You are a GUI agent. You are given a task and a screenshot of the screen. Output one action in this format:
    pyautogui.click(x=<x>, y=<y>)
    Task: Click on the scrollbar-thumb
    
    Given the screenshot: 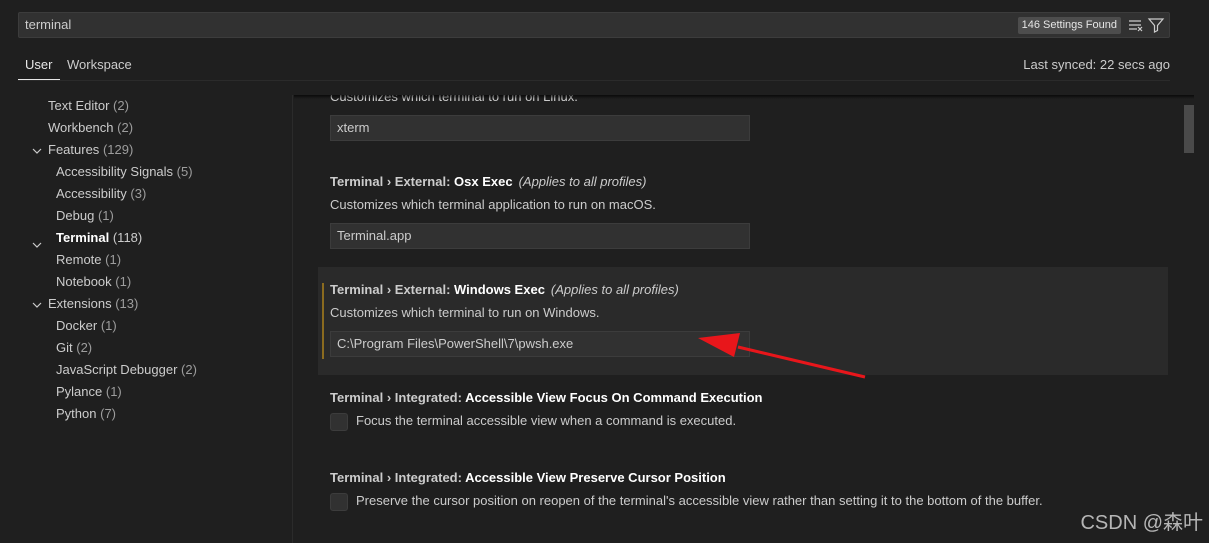 What is the action you would take?
    pyautogui.click(x=1189, y=129)
    